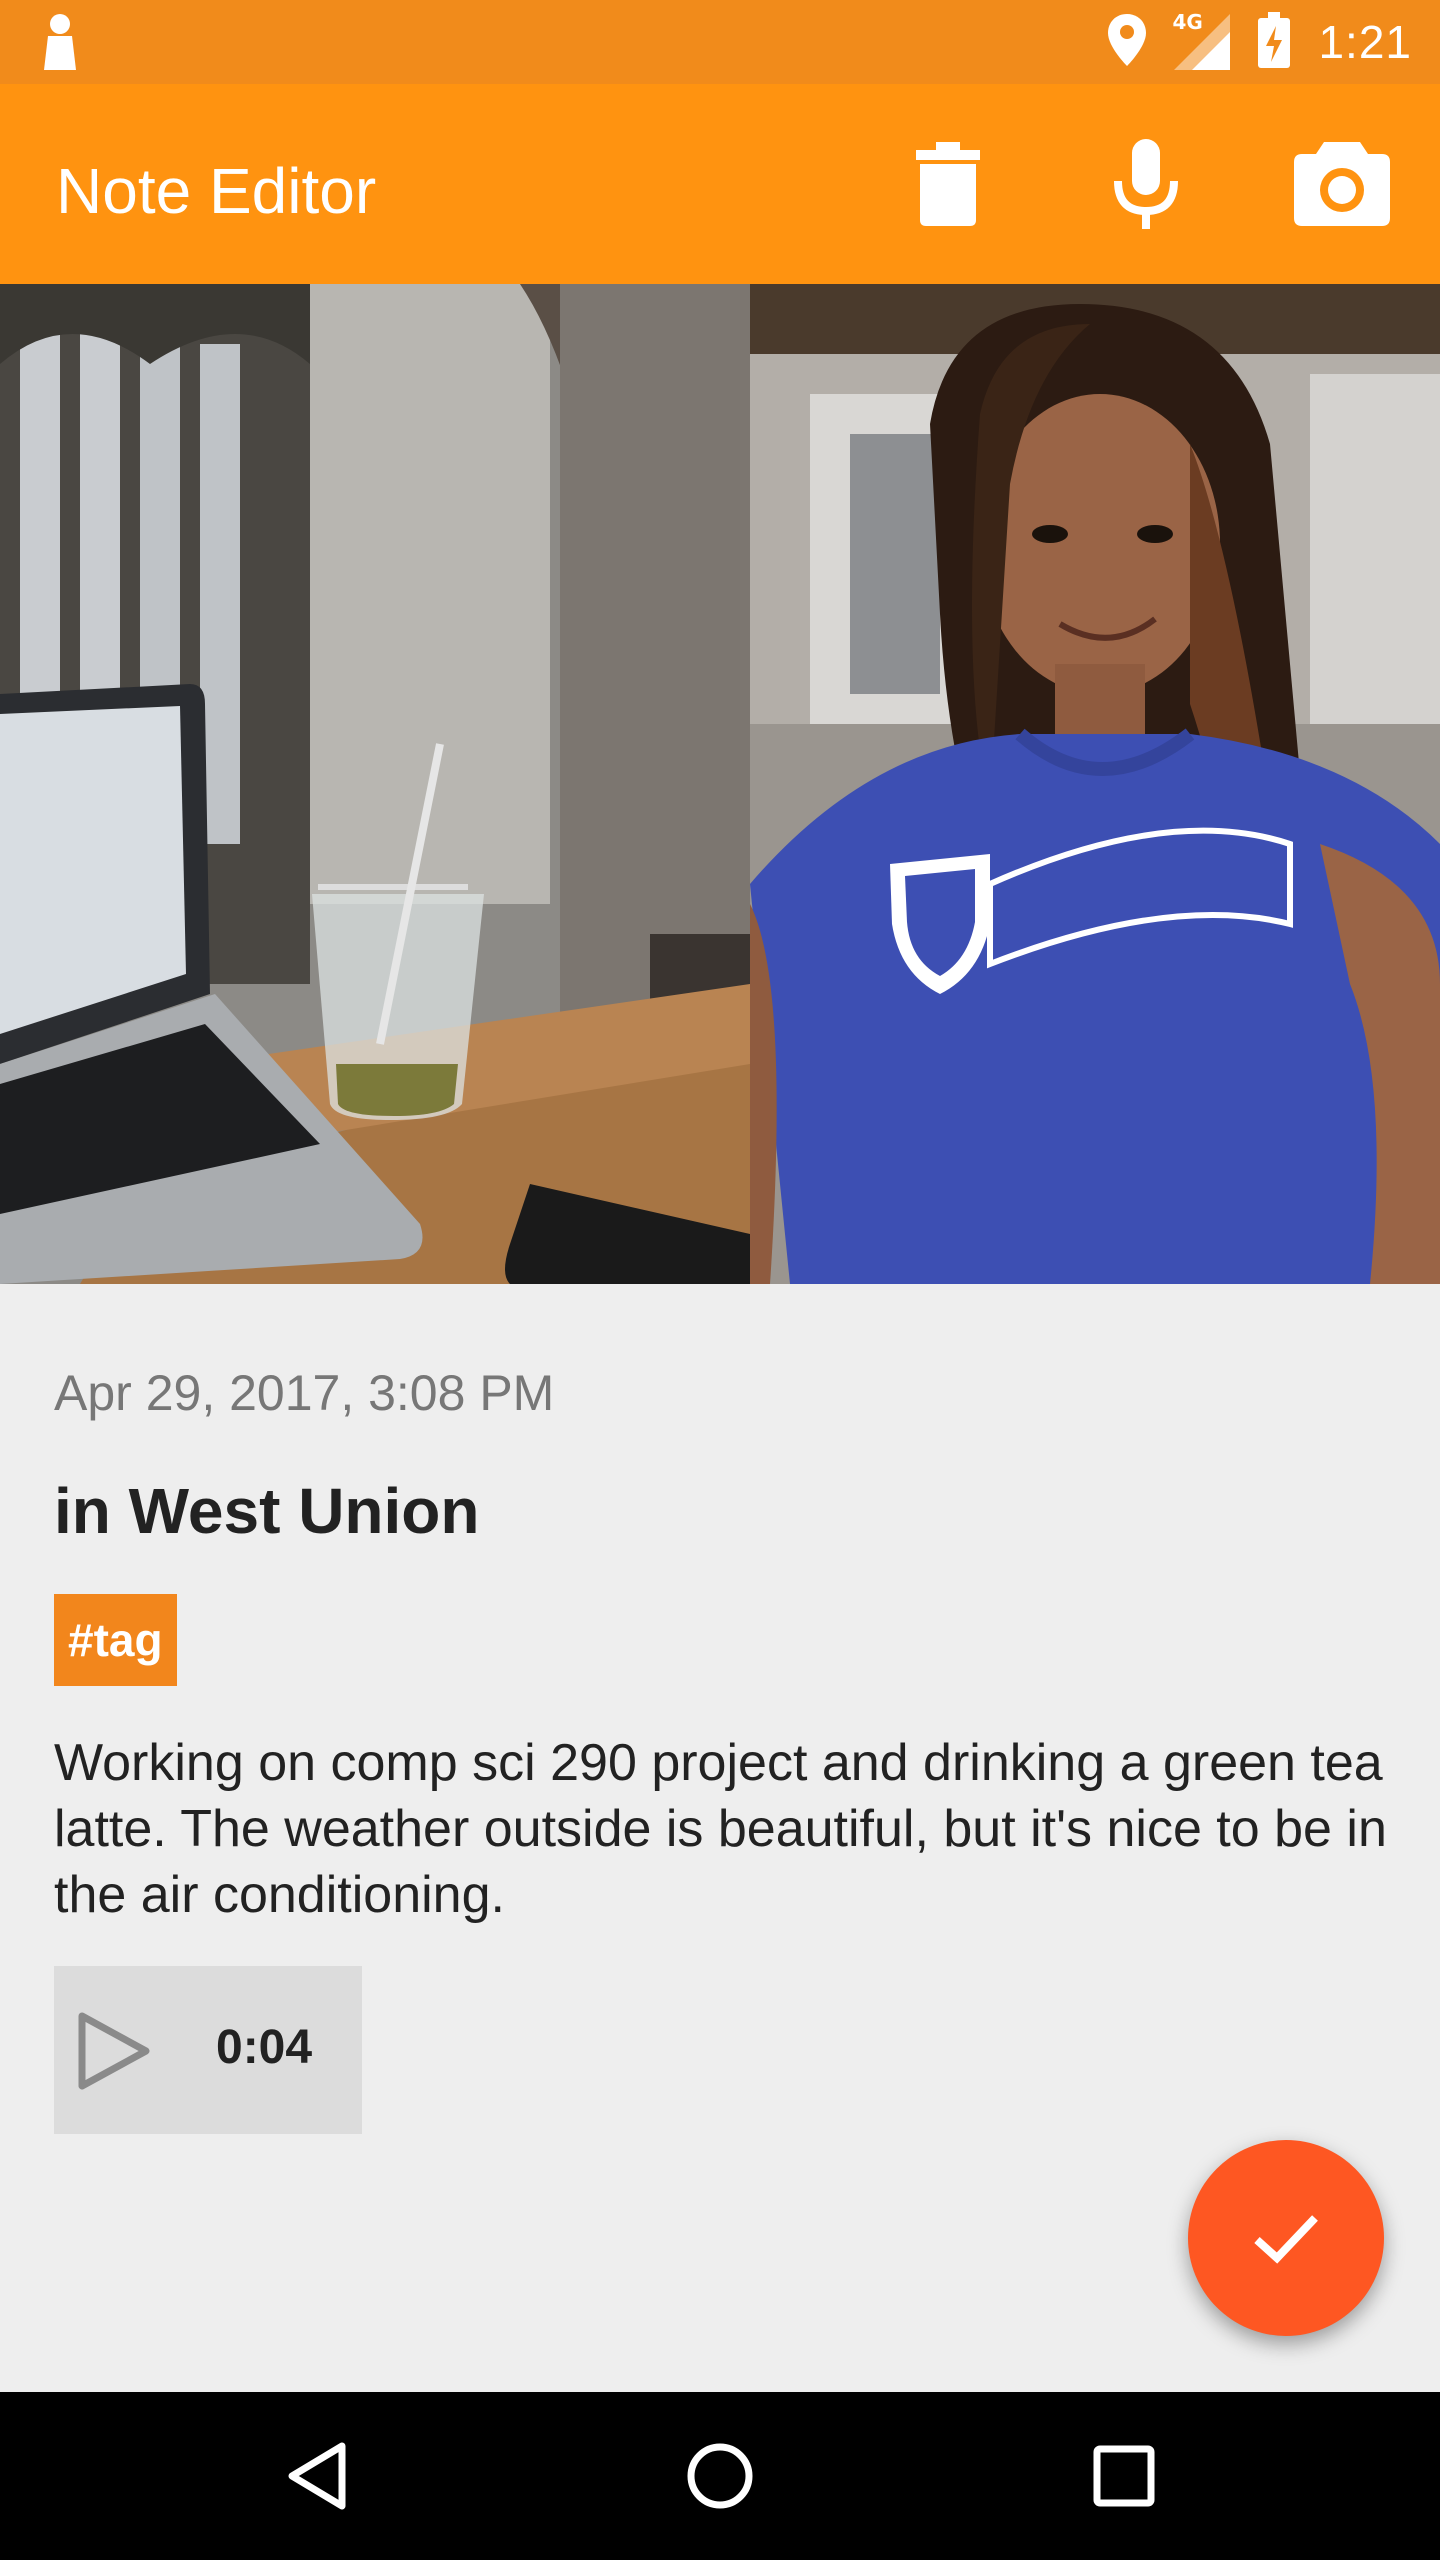 The image size is (1440, 2560). I want to click on home-button, so click(720, 2476).